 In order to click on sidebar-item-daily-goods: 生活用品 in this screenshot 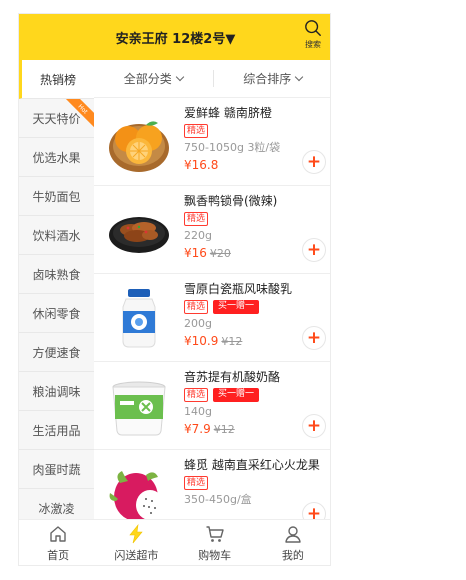, I will do `click(56, 430)`.